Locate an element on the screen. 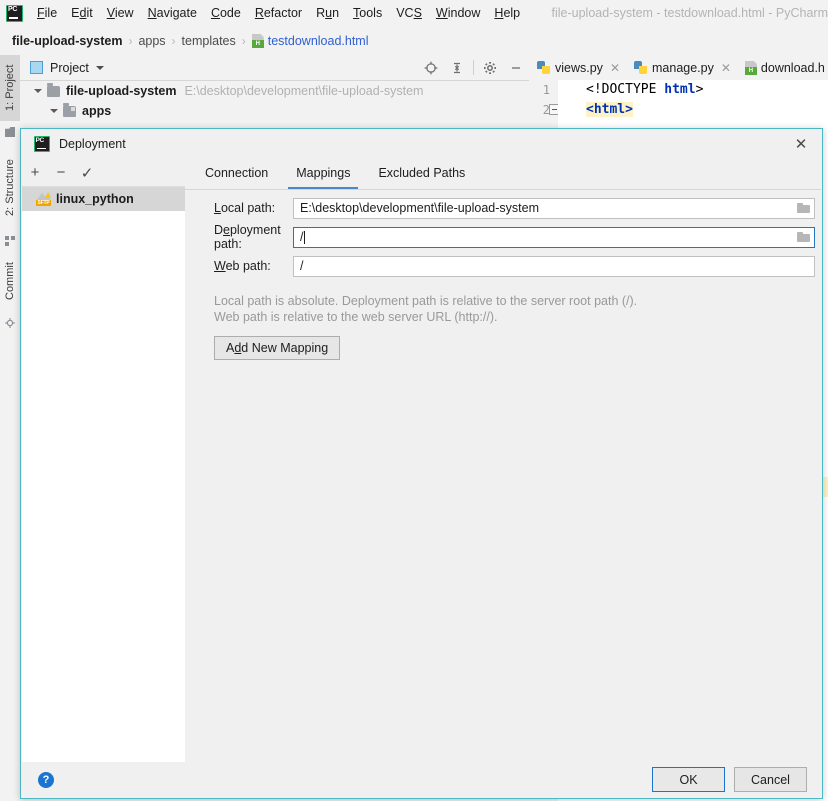 This screenshot has width=828, height=801. remove-server-button: − is located at coordinates (61, 172).